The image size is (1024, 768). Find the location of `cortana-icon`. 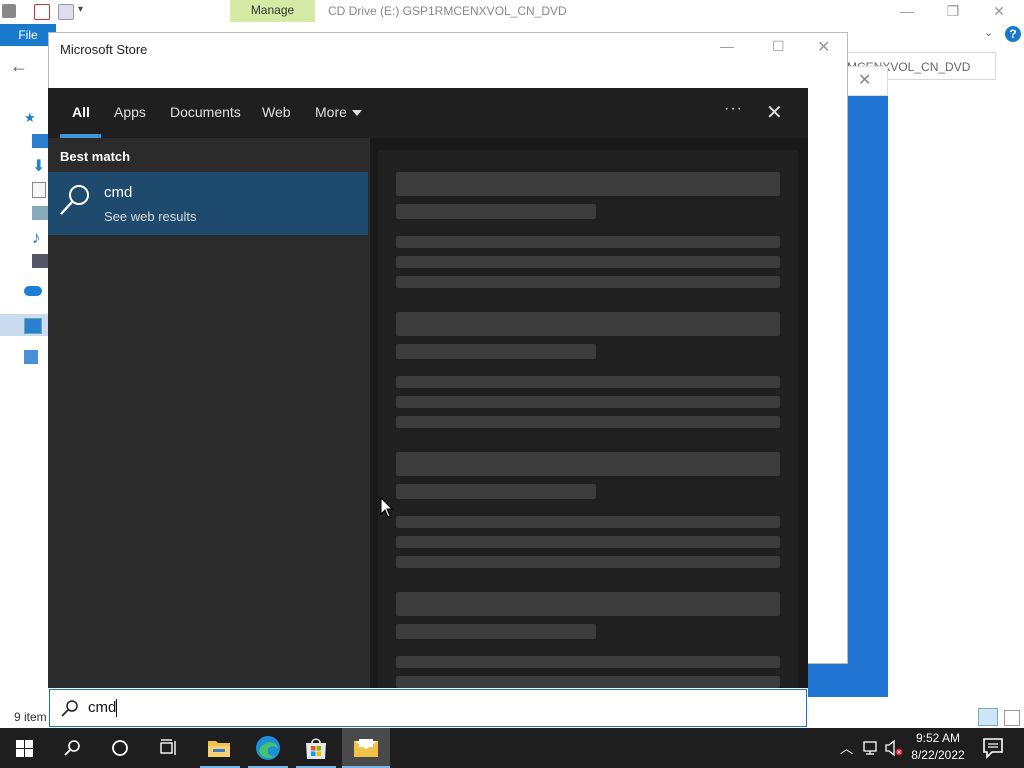

cortana-icon is located at coordinates (120, 748).